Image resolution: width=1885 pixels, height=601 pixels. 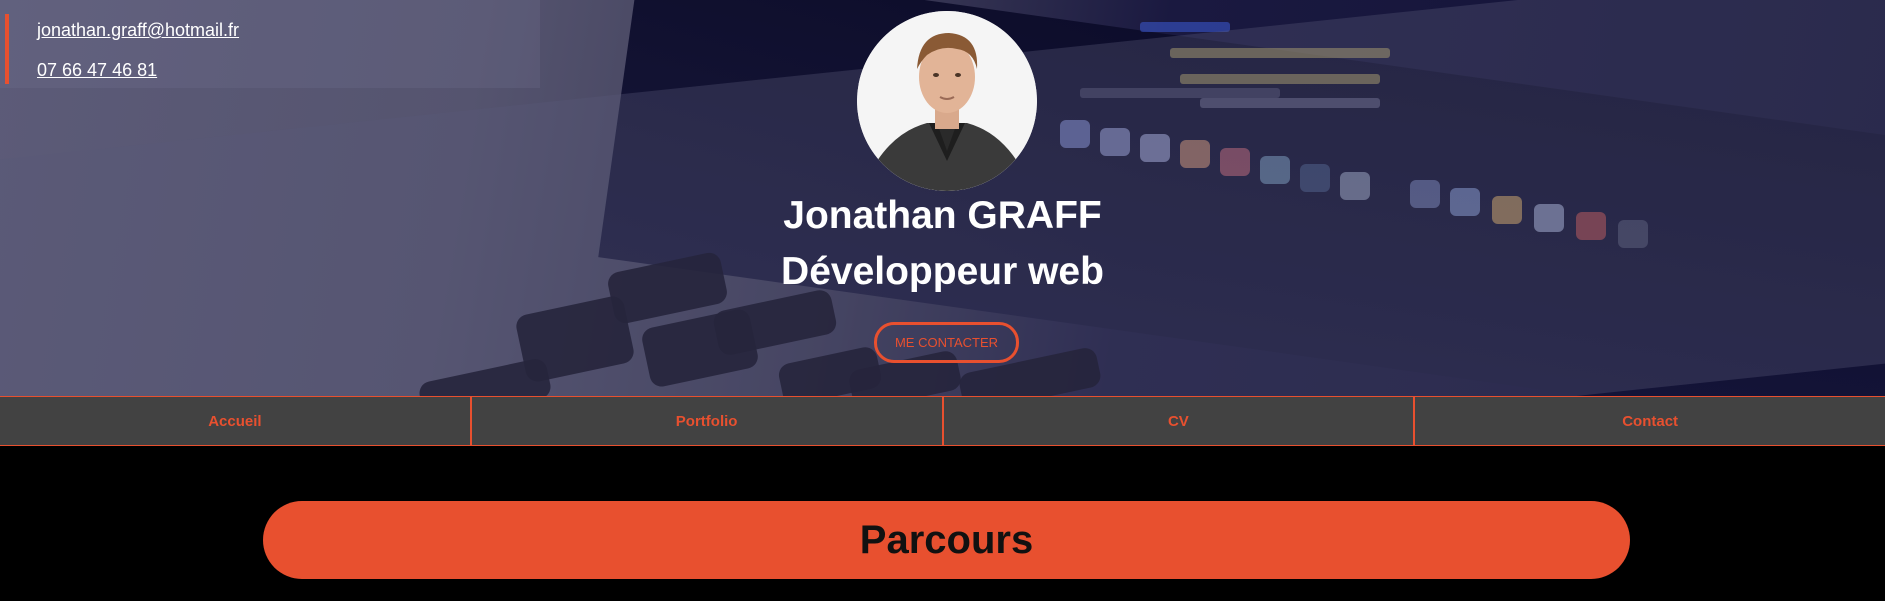 What do you see at coordinates (946, 342) in the screenshot?
I see `contact-me-button: ME CONTACTER` at bounding box center [946, 342].